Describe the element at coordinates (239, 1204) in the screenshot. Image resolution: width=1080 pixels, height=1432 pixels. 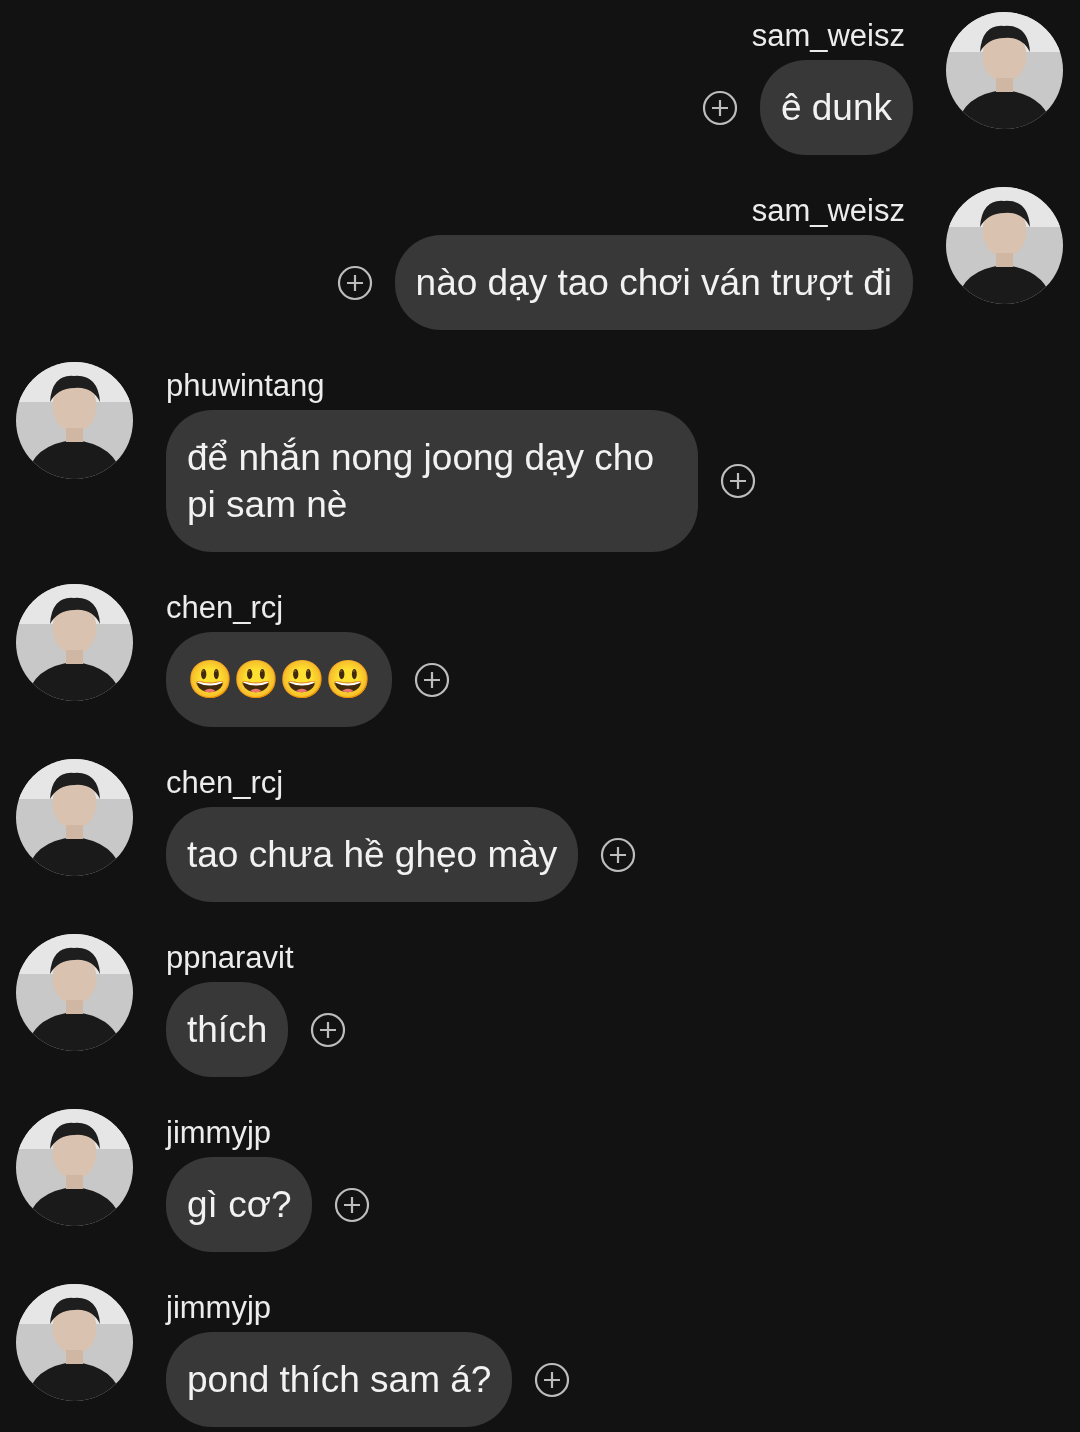
I see `message-bubble: gì cơ?` at that location.